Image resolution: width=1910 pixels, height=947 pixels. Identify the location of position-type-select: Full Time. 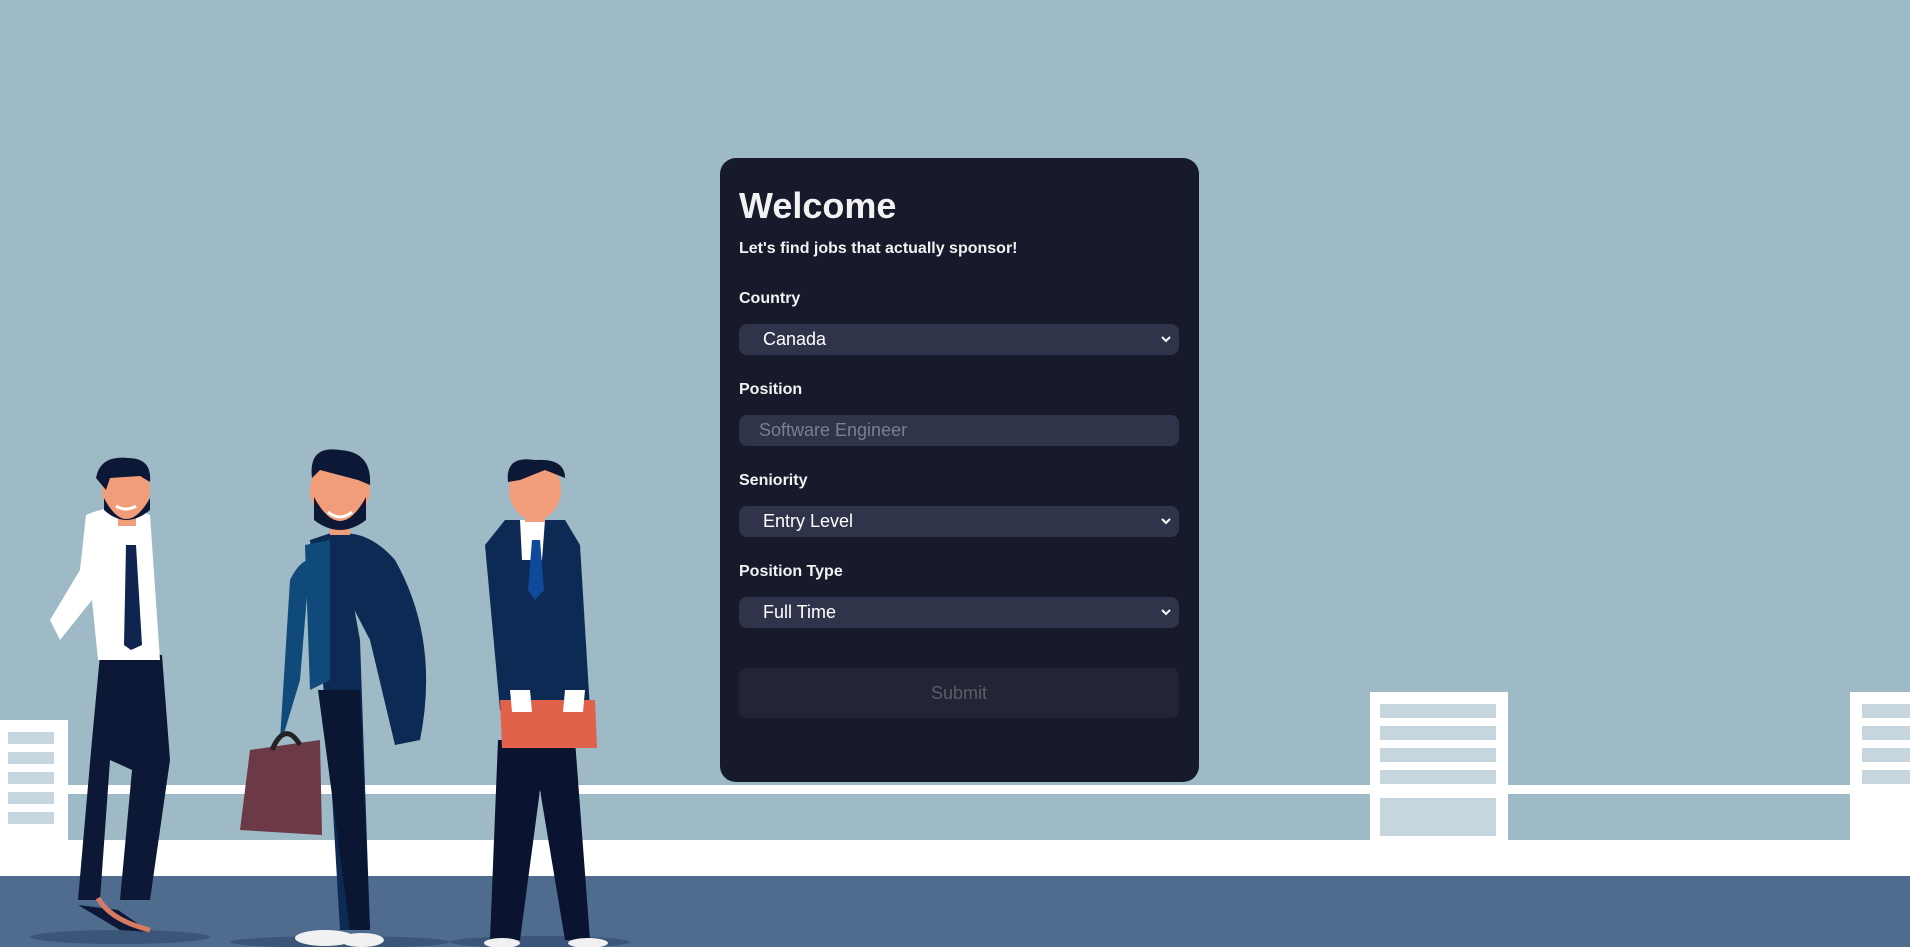
(959, 612).